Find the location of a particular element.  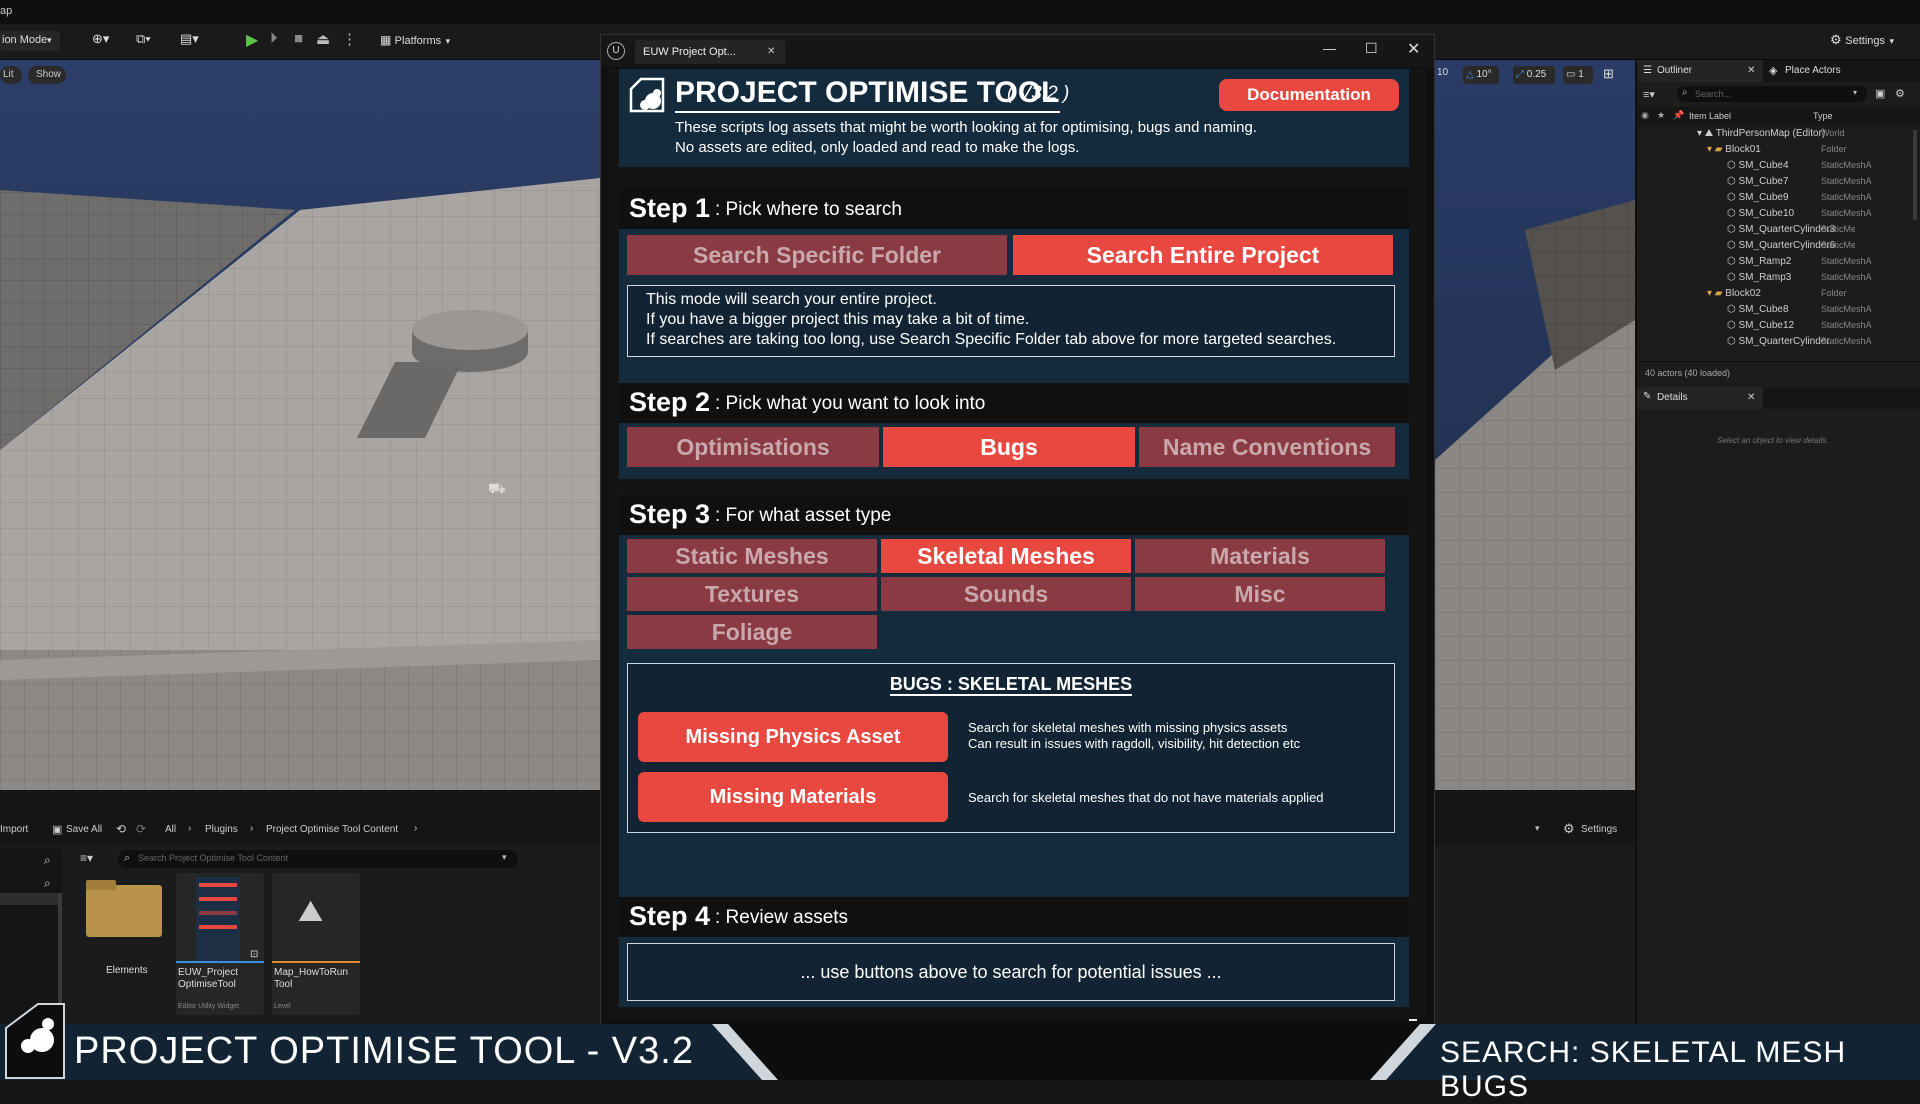

crumb-folder: Project Optimise Tool Content is located at coordinates (332, 829).